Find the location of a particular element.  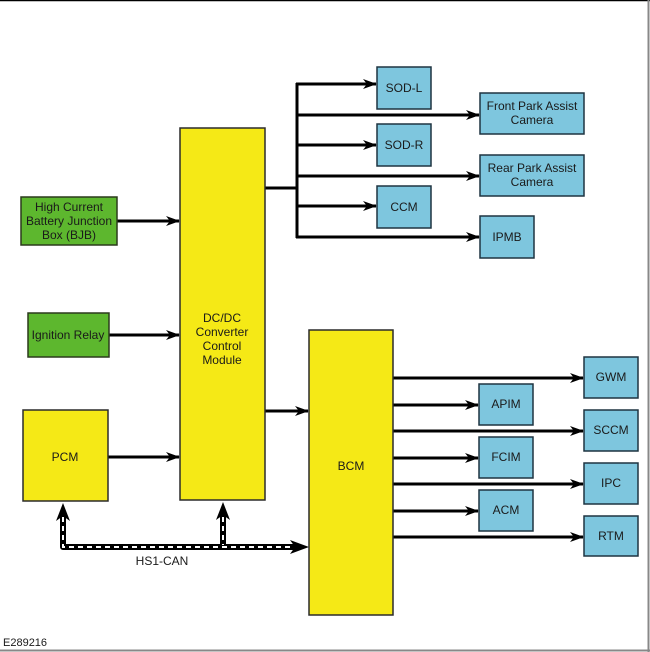

ignition-relay-label: Ignition Relay is located at coordinates (68, 335).